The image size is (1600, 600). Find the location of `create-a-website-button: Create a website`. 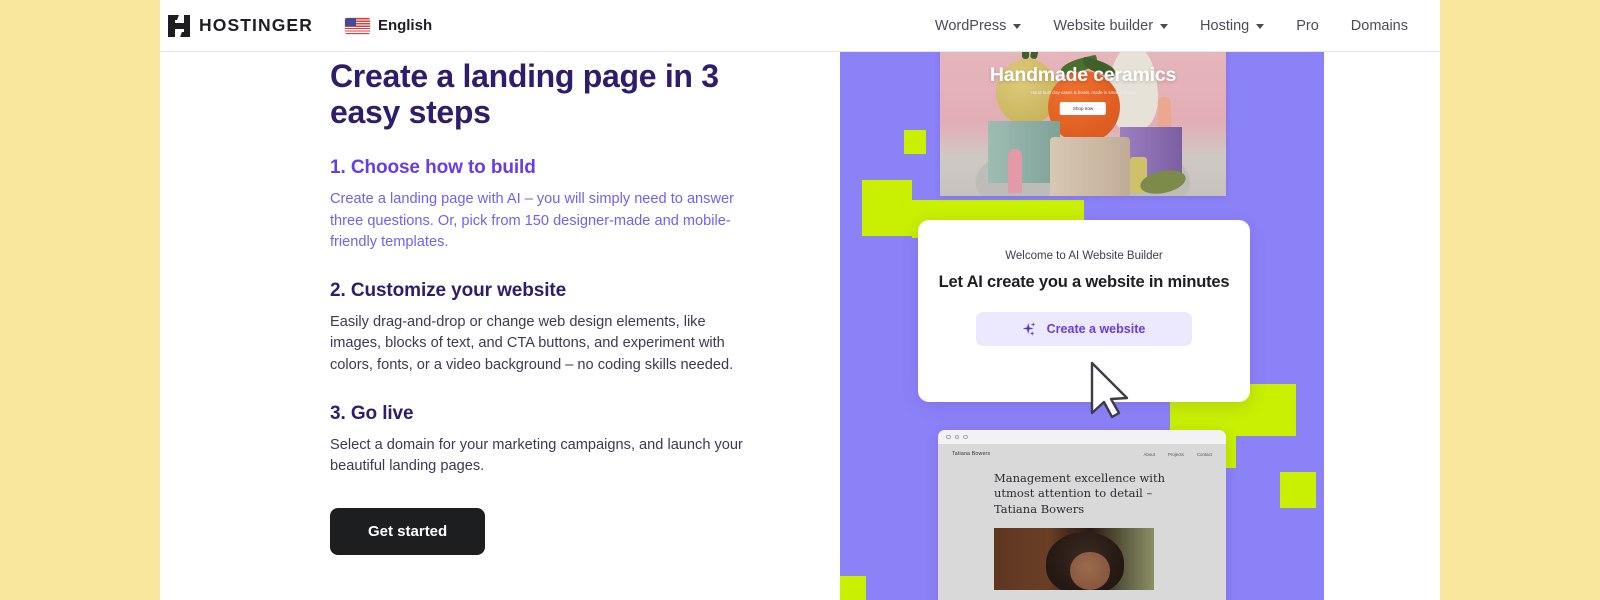

create-a-website-button: Create a website is located at coordinates (1084, 329).